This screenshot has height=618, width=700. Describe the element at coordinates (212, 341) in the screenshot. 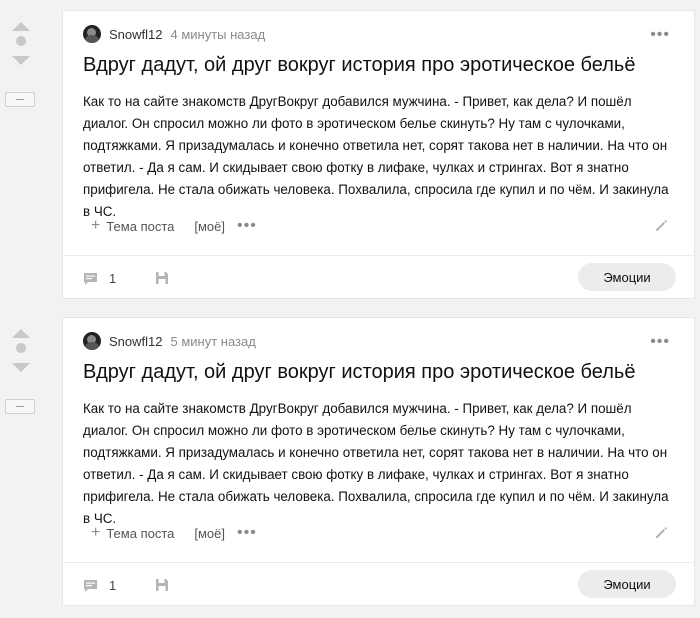

I see `post-time: 5 минут назад` at that location.